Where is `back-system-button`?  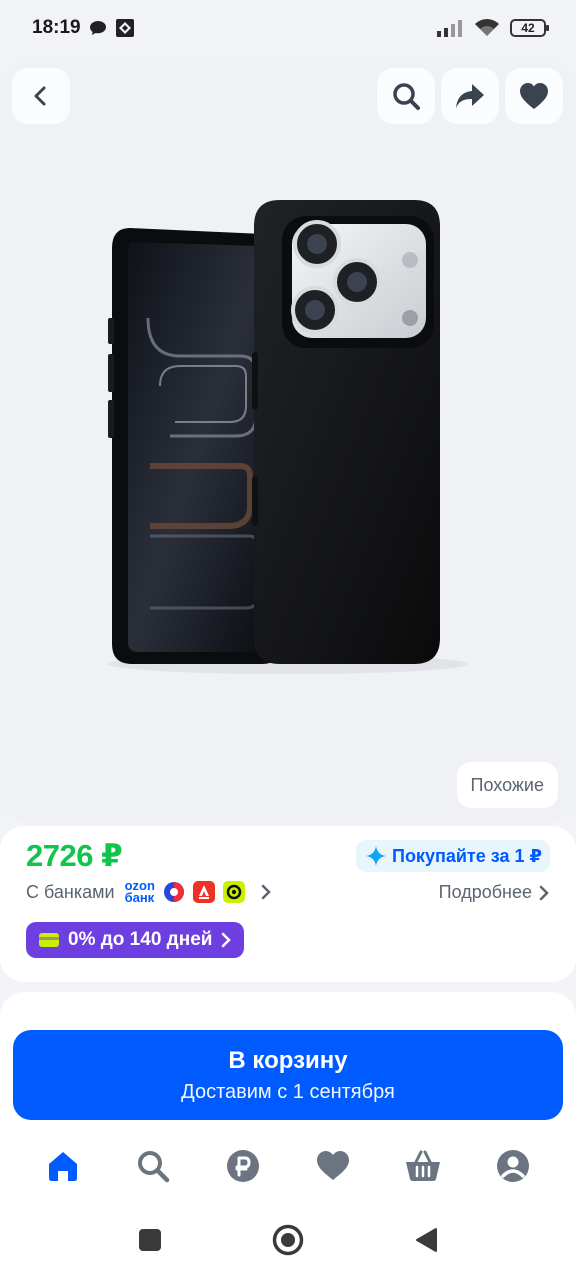
back-system-button is located at coordinates (426, 1240).